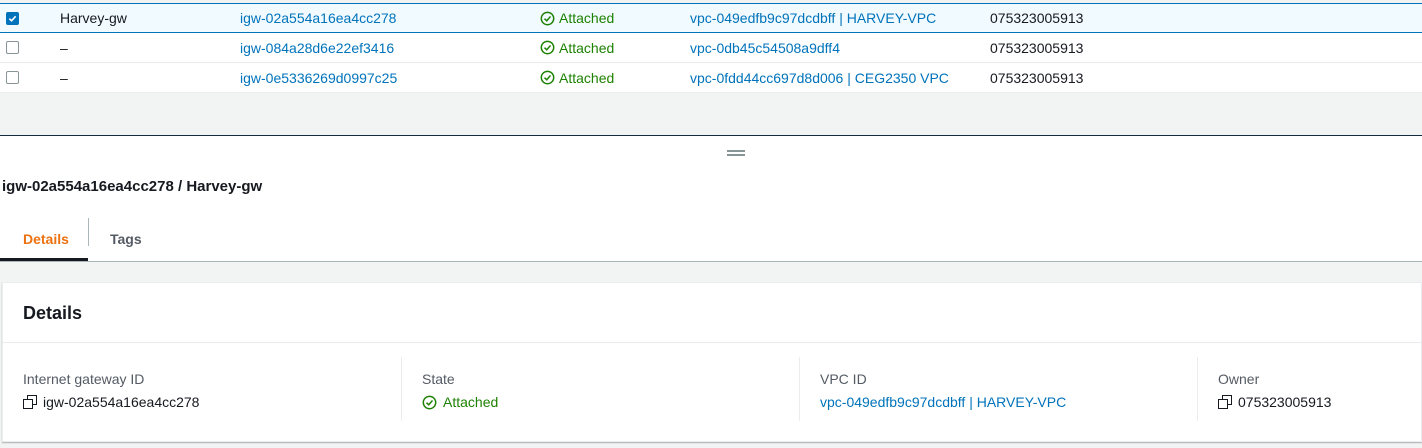  I want to click on field-label: State, so click(438, 379).